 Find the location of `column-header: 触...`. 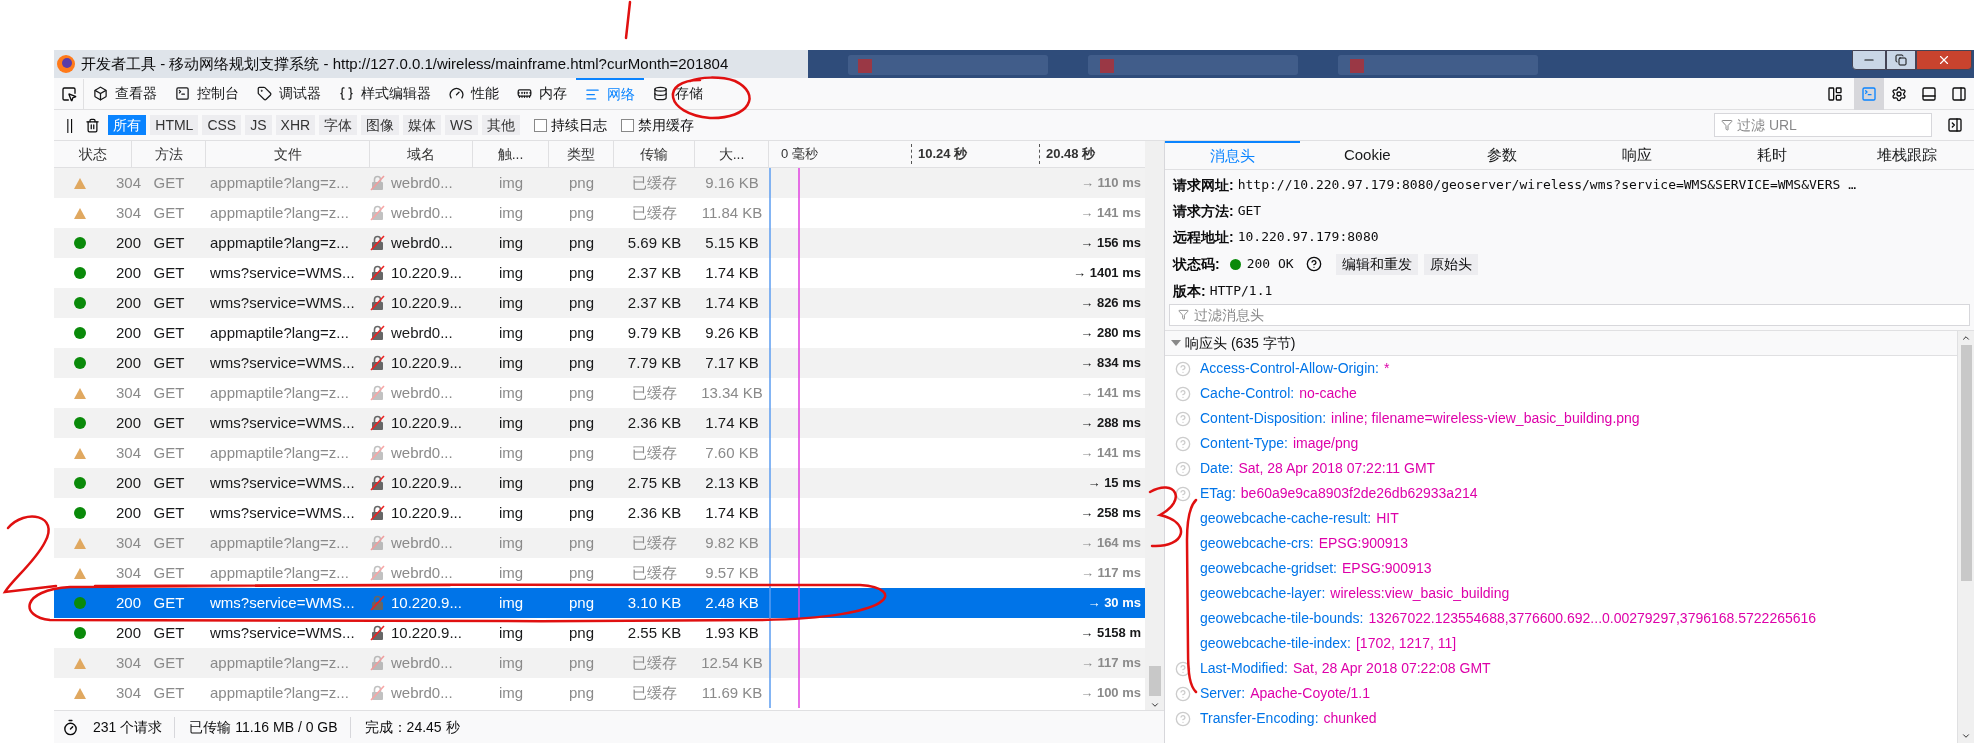

column-header: 触... is located at coordinates (511, 154).